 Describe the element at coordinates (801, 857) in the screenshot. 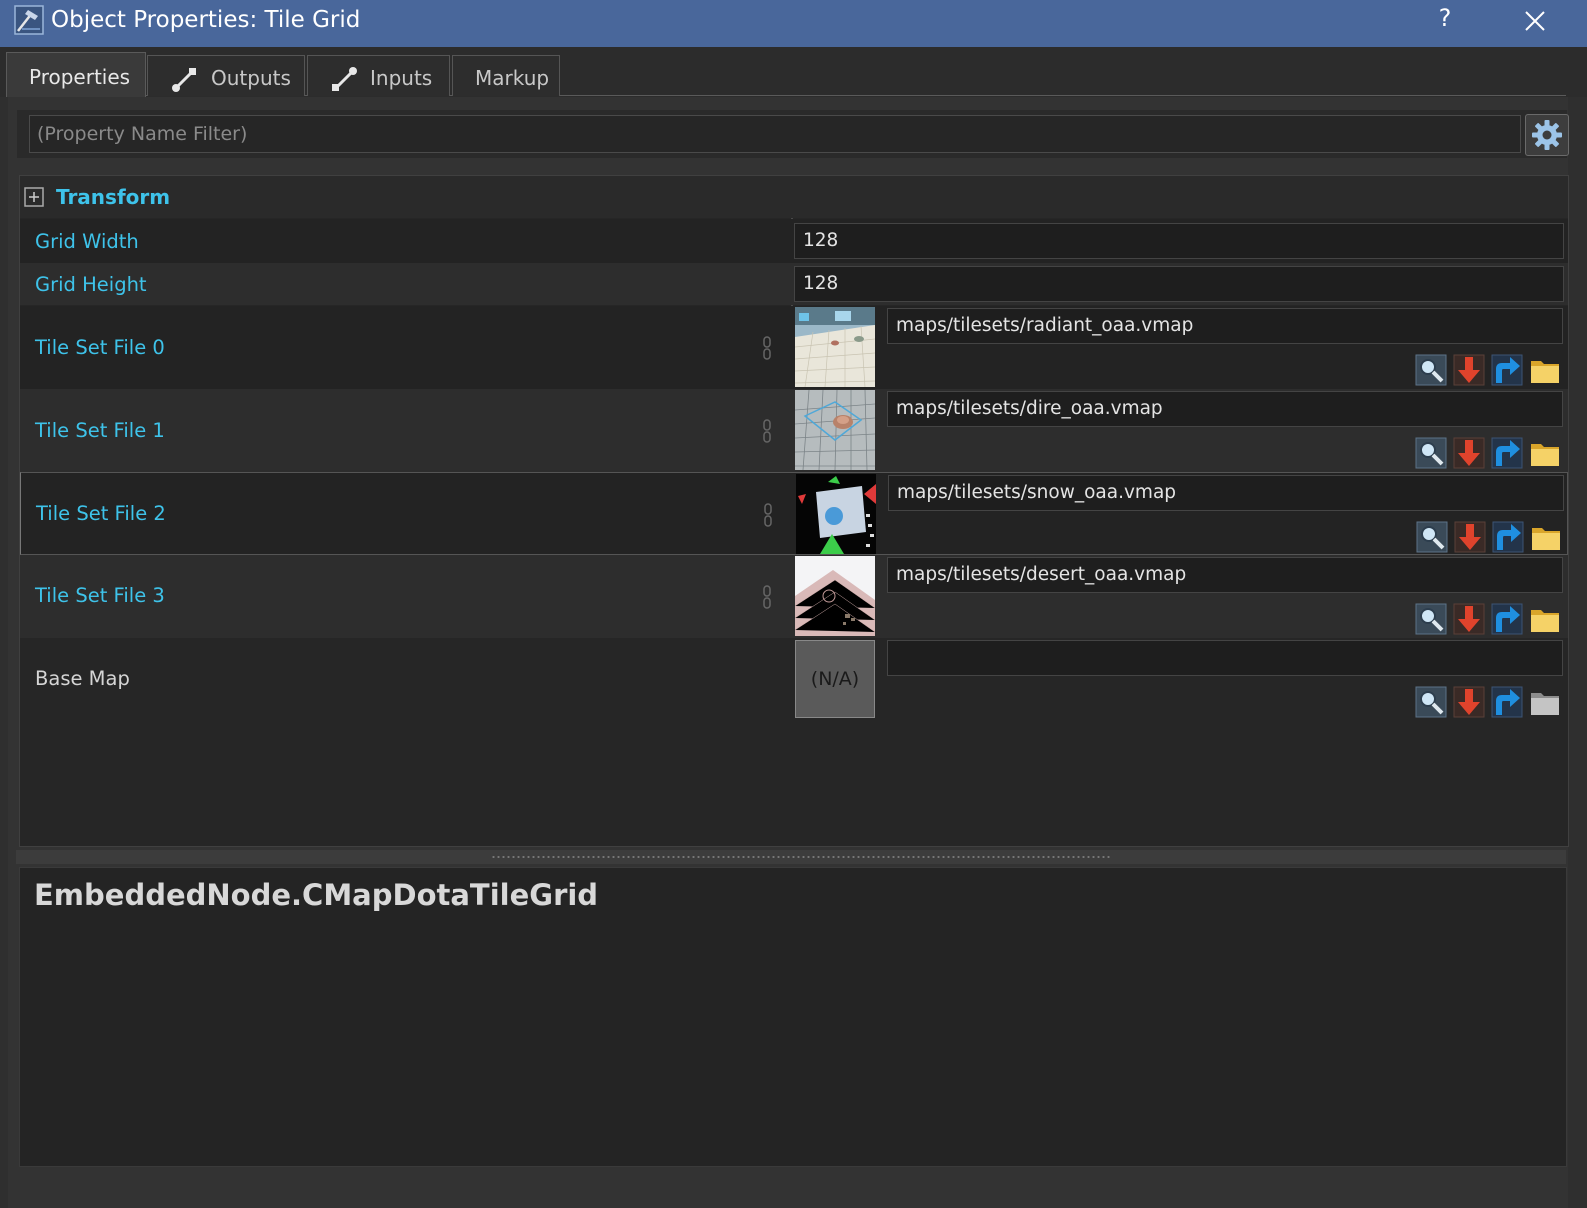

I see `splitter-grip` at that location.